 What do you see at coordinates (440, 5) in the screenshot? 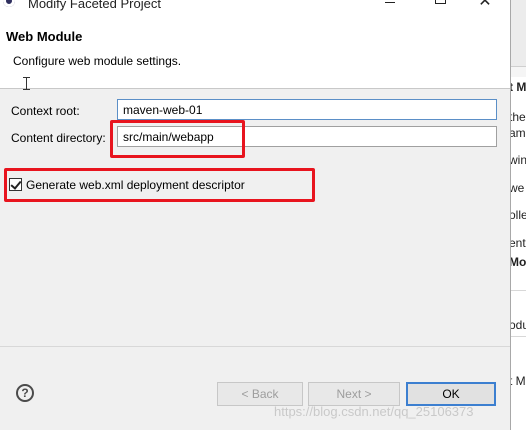
I see `maximize-button` at bounding box center [440, 5].